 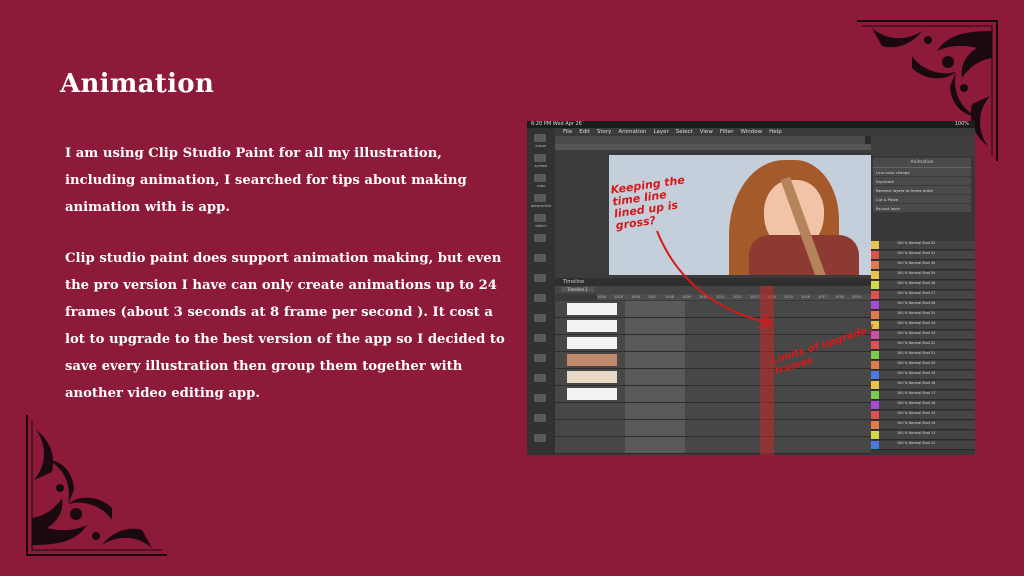 I want to click on layer-row: 100 % Normal Shot 26, so click(x=923, y=305).